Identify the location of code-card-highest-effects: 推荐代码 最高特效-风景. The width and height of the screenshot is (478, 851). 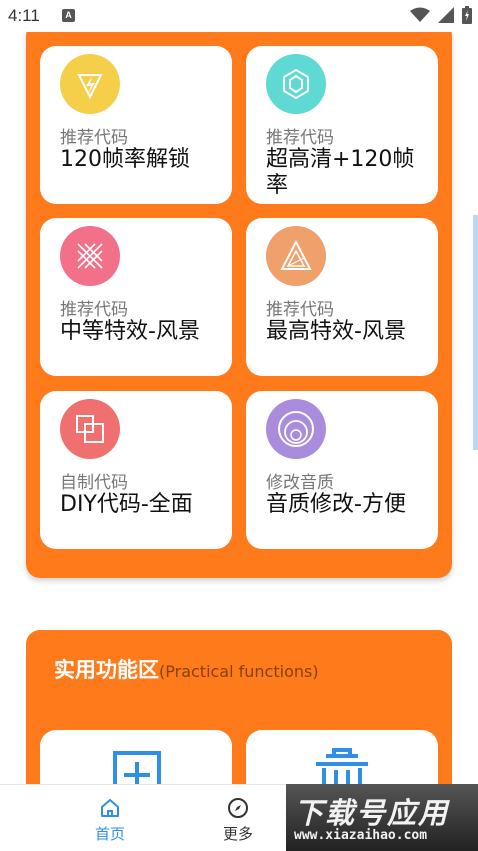
(342, 297).